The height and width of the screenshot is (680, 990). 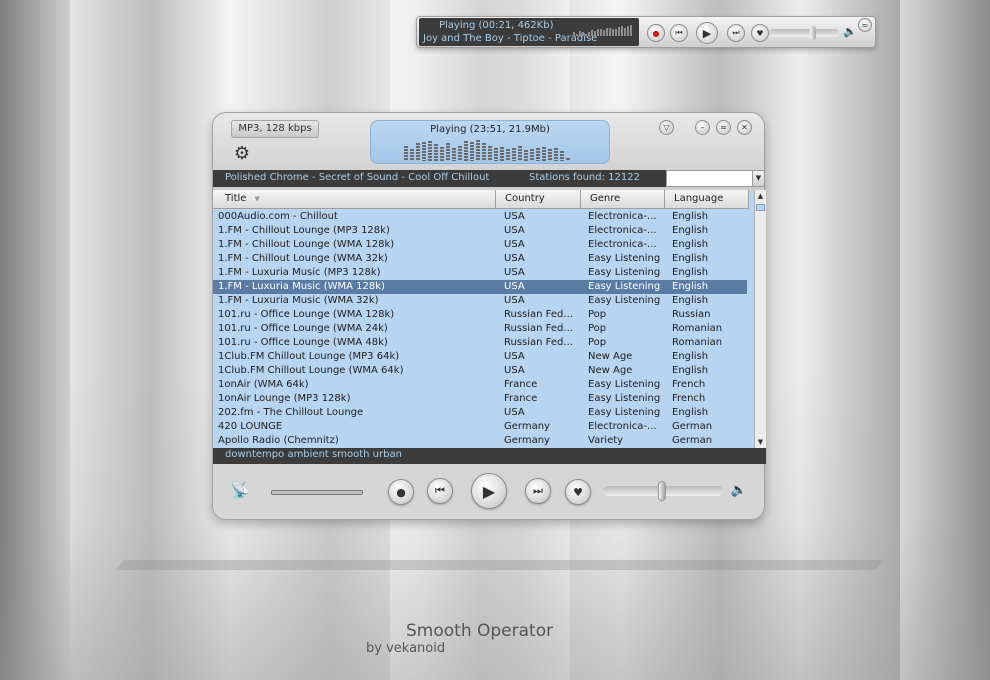 I want to click on table-row: 420 LOUNGE Germany Electronica-... German, so click(x=480, y=427).